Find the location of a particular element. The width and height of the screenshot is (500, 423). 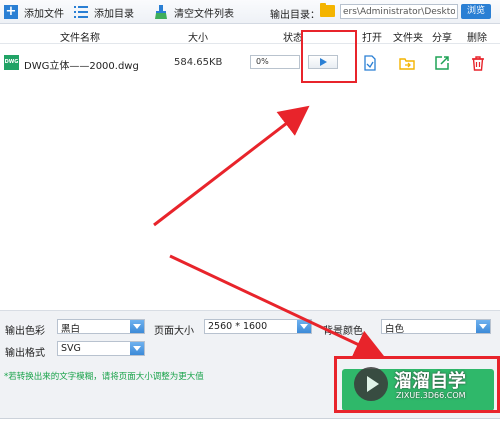

hint-text: *若转换出来的文字模糊，请将页面大小调整为更大值 is located at coordinates (104, 377).